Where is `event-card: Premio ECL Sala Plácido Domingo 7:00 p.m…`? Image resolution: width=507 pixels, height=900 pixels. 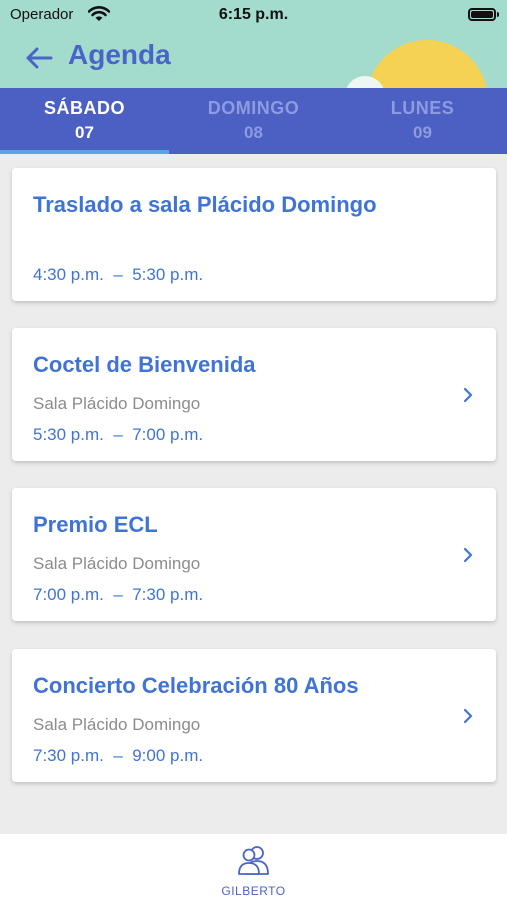
event-card: Premio ECL Sala Plácido Domingo 7:00 p.m… is located at coordinates (254, 554).